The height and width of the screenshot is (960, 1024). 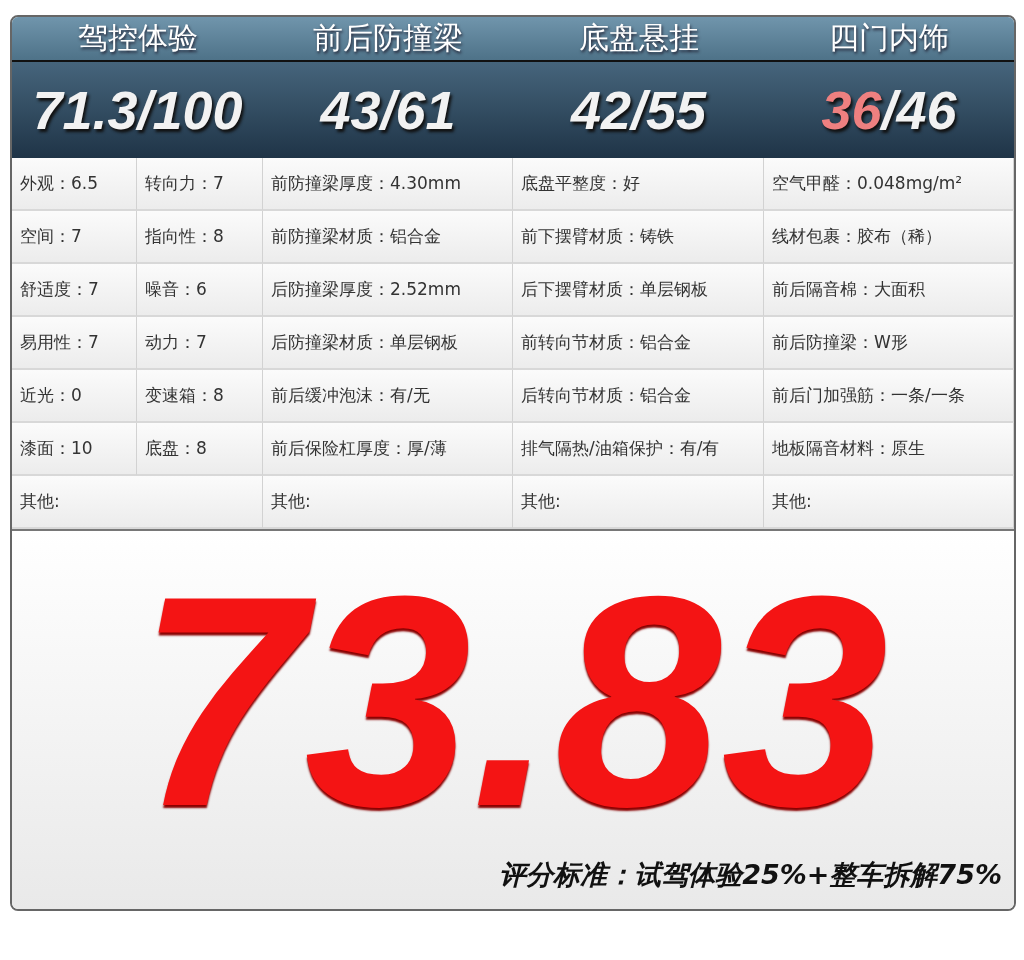 What do you see at coordinates (638, 396) in the screenshot?
I see `table-cell: 后转向节材质：铝合金` at bounding box center [638, 396].